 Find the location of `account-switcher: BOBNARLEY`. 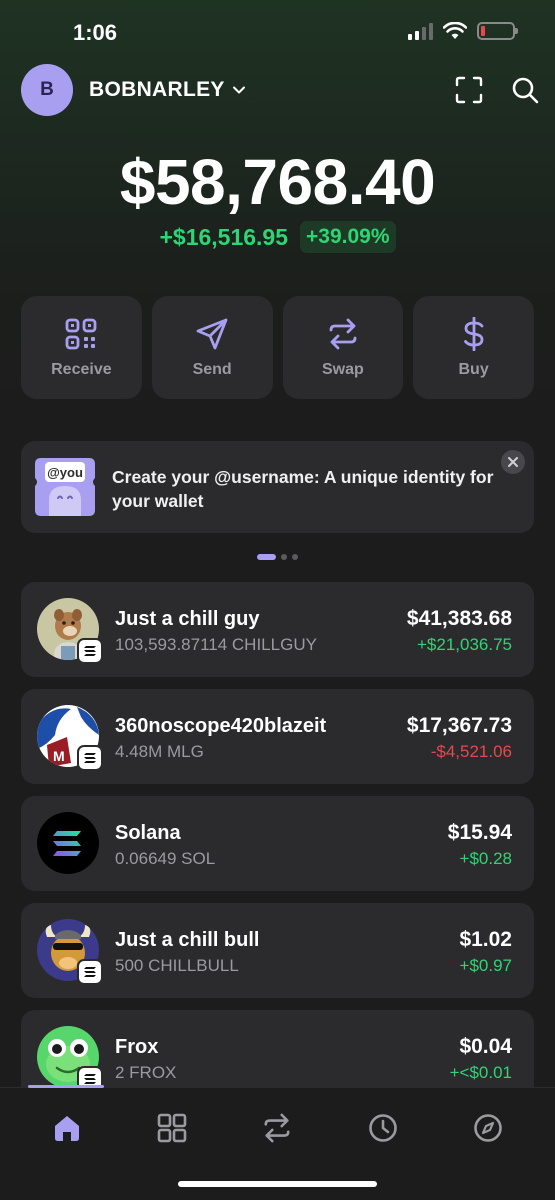

account-switcher: BOBNARLEY is located at coordinates (168, 90).